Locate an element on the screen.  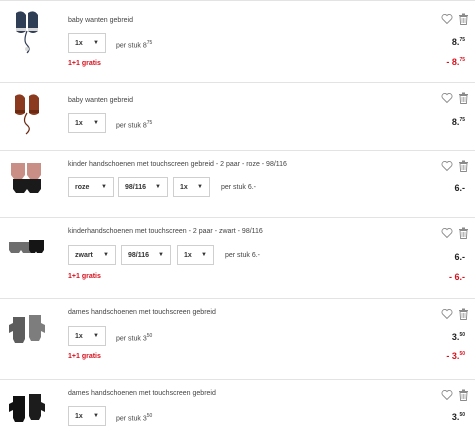
color-select: roze ▼ is located at coordinates (91, 187).